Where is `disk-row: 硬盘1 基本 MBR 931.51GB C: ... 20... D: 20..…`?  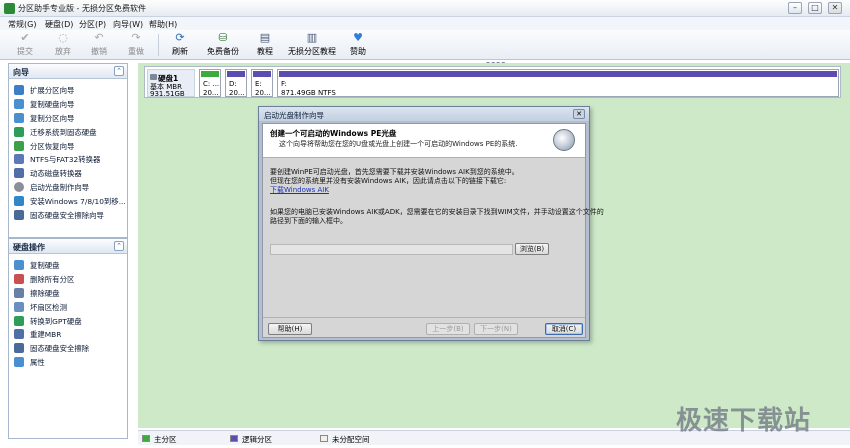 disk-row: 硬盘1 基本 MBR 931.51GB C: ... 20... D: 20..… is located at coordinates (492, 82).